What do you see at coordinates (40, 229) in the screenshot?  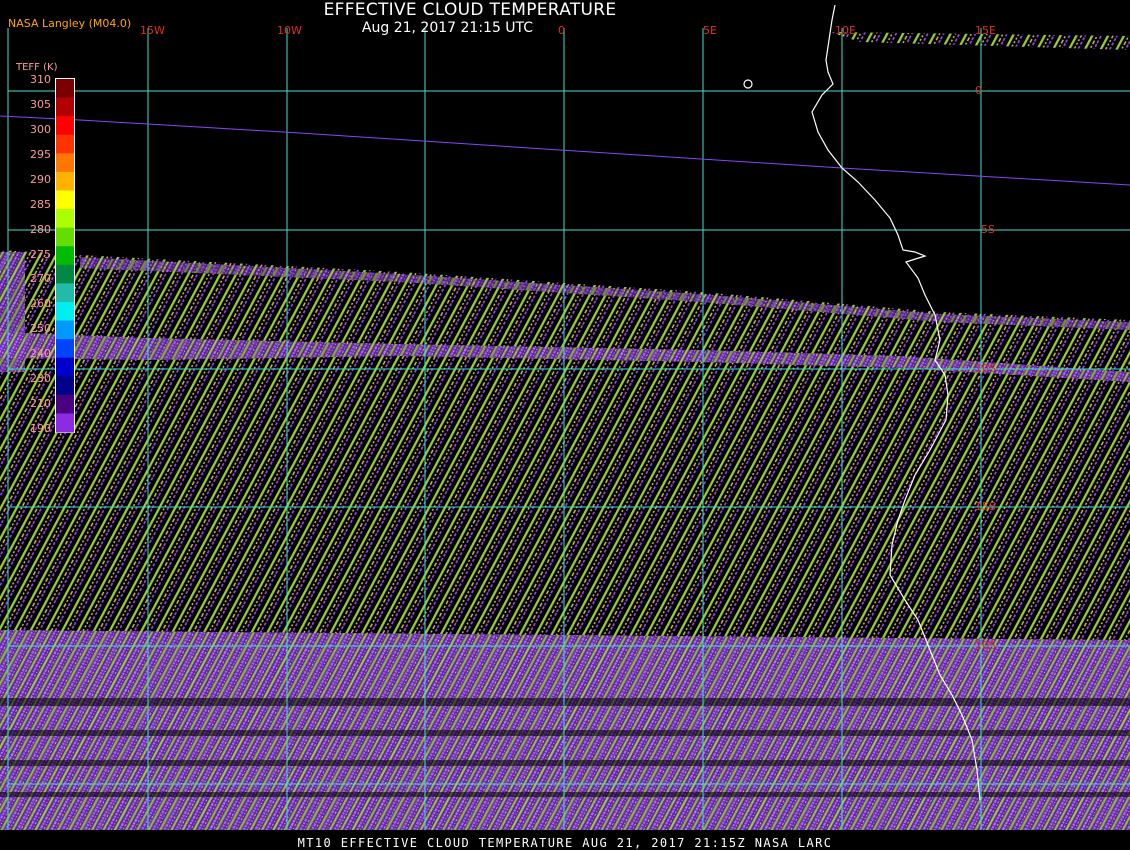 I see `legend-label: 280` at bounding box center [40, 229].